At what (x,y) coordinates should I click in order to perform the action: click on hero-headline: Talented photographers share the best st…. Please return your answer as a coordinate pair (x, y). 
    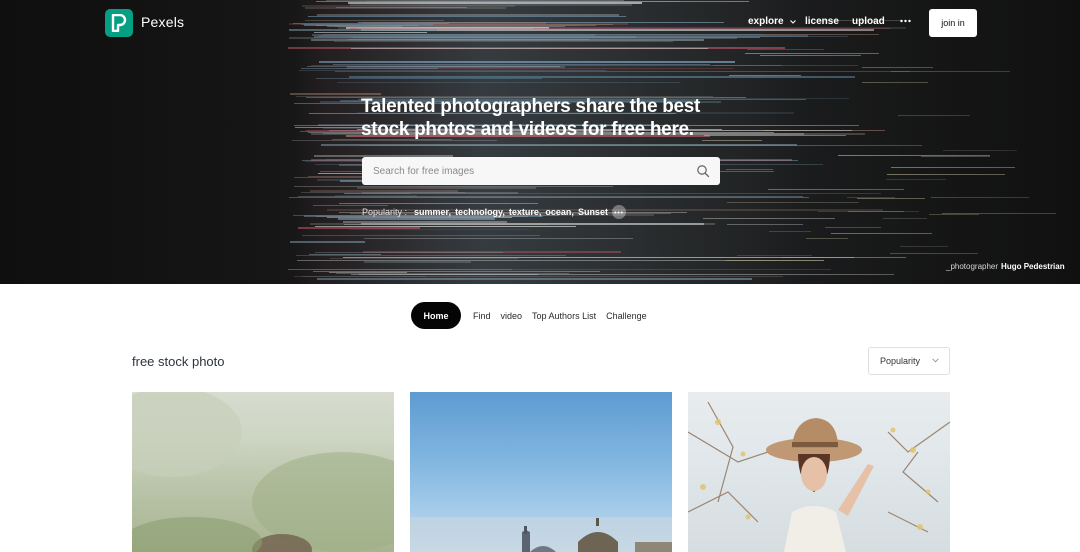
    Looking at the image, I should click on (531, 118).